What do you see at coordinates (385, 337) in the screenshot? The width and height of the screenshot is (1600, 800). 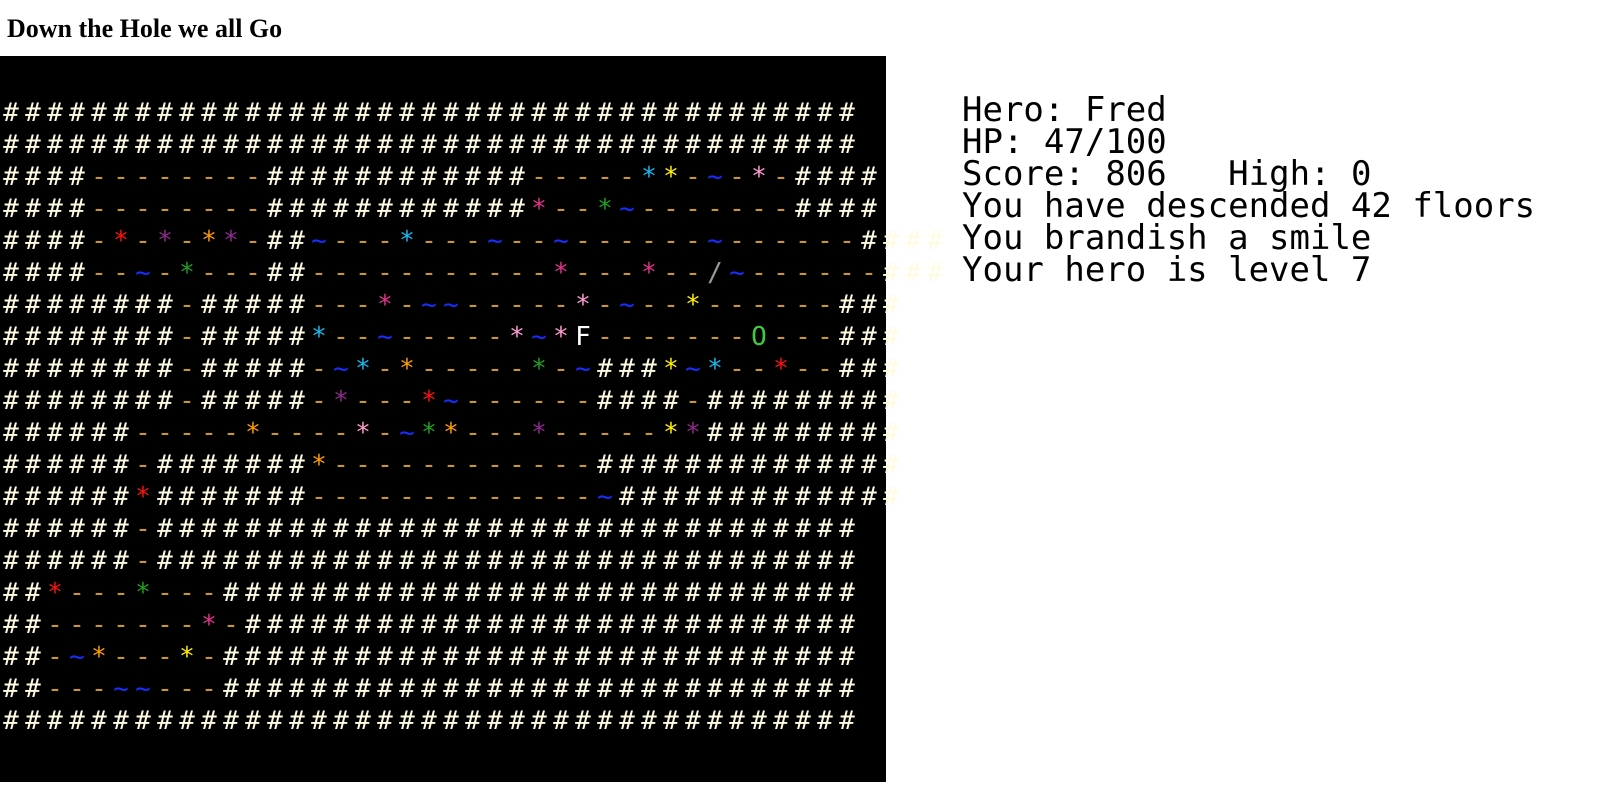 I see `water-tile: ~` at bounding box center [385, 337].